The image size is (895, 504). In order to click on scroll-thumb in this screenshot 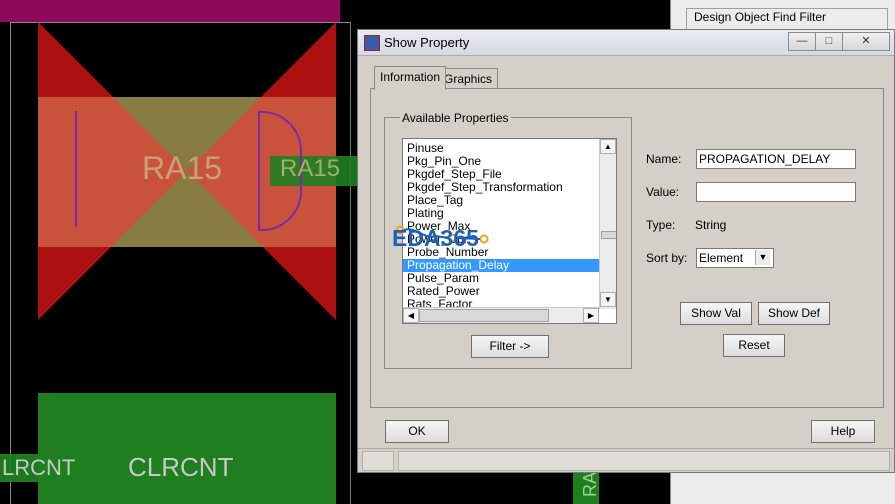, I will do `click(608, 235)`.